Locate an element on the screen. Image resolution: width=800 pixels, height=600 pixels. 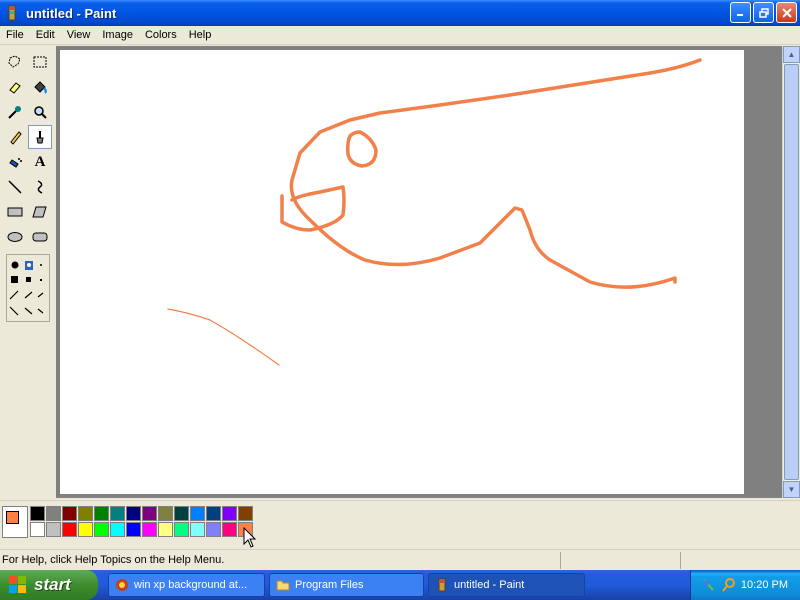
text-icon: A is located at coordinates (40, 161).